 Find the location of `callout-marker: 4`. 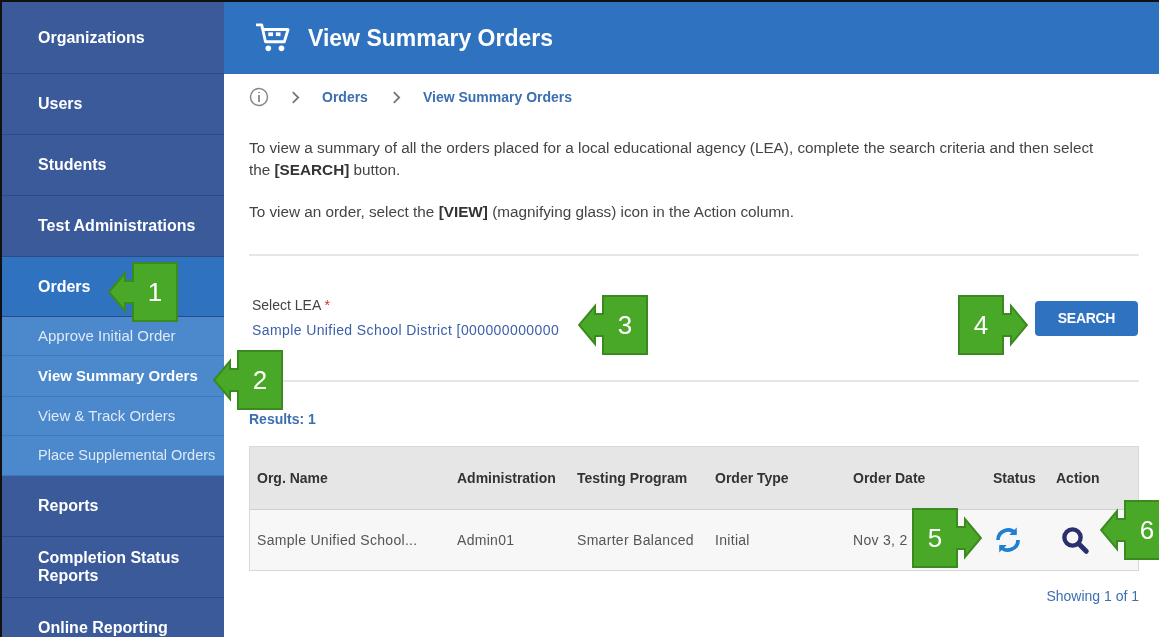

callout-marker: 4 is located at coordinates (993, 325).